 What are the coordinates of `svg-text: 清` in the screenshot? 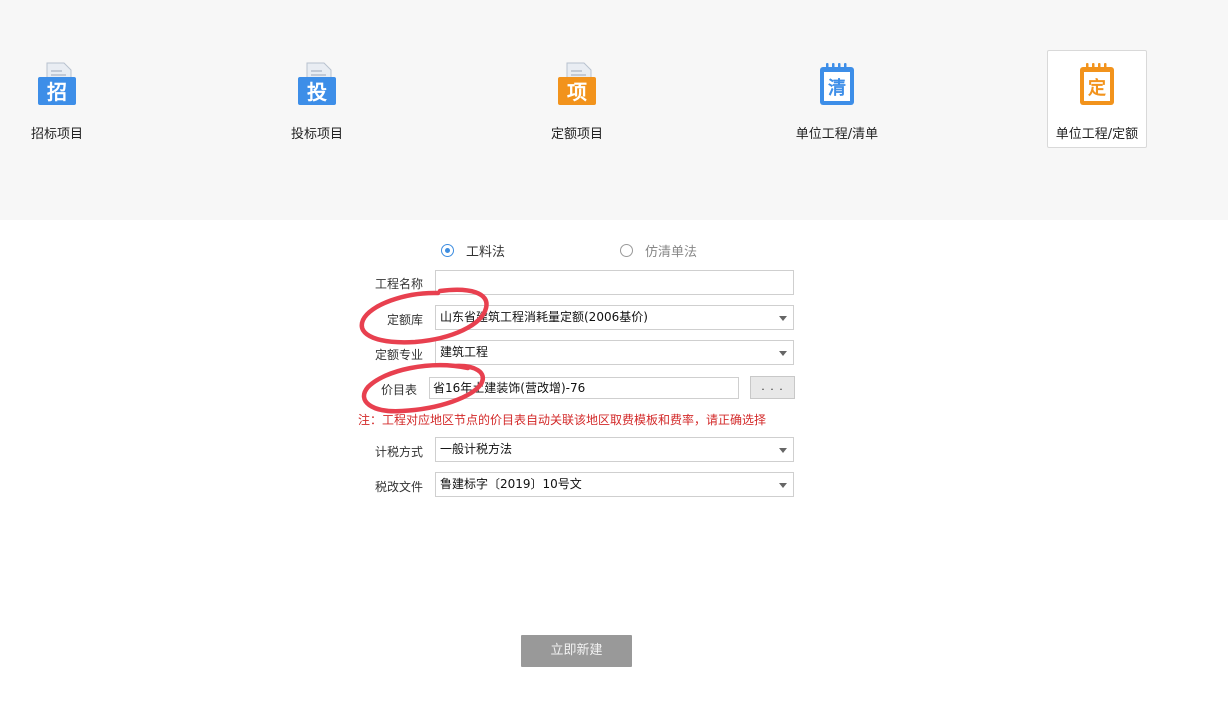 It's located at (837, 88).